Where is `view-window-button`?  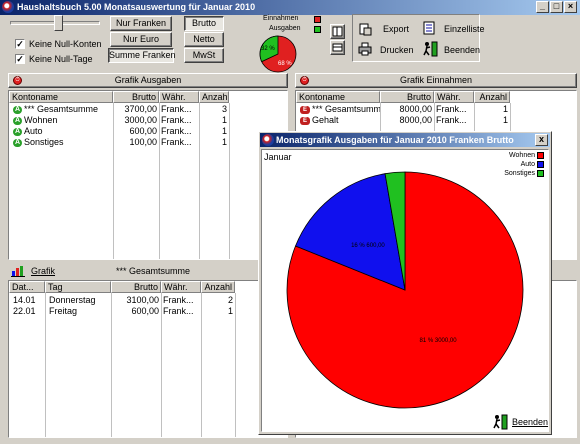
view-window-button is located at coordinates (337, 31).